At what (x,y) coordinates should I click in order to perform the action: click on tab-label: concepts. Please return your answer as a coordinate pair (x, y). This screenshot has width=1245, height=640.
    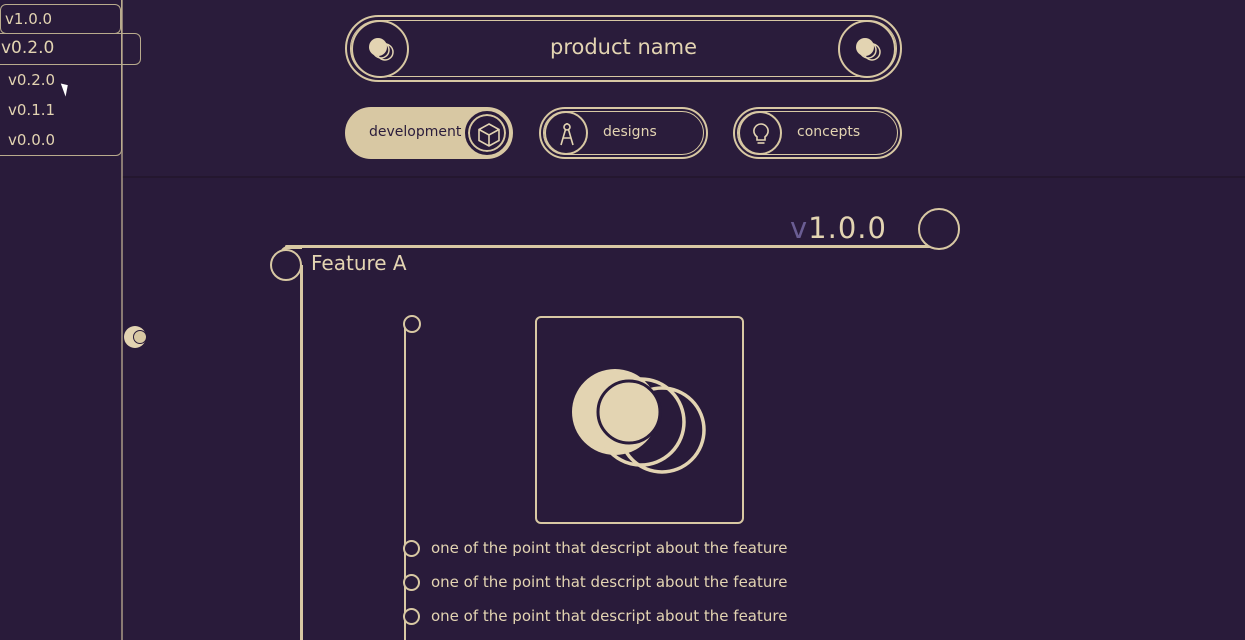
    Looking at the image, I should click on (829, 132).